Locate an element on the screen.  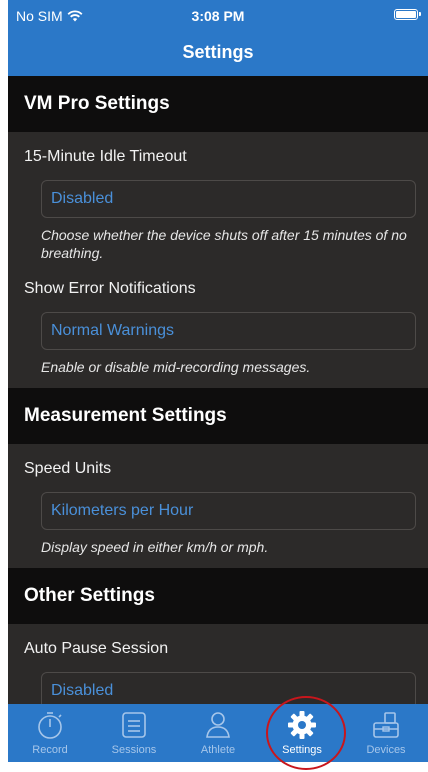
setting-label: Auto Pause Session is located at coordinates (96, 648).